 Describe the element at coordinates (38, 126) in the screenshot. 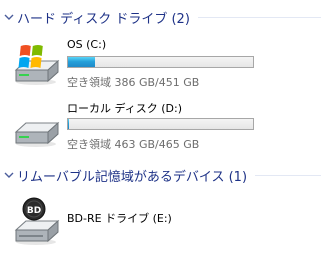

I see `hard-drive-icon` at that location.